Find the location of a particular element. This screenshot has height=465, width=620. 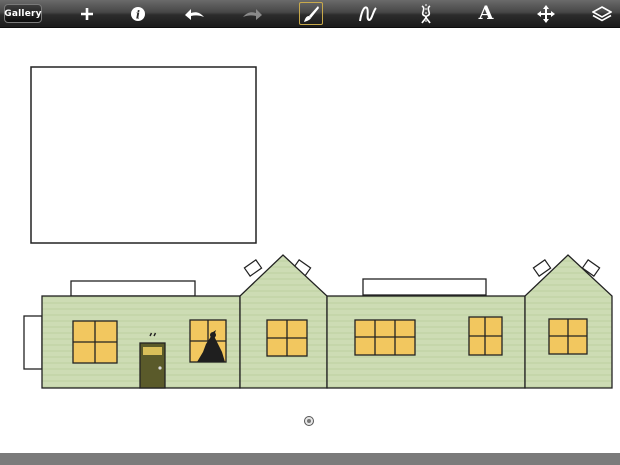

svg-text: i is located at coordinates (138, 14).